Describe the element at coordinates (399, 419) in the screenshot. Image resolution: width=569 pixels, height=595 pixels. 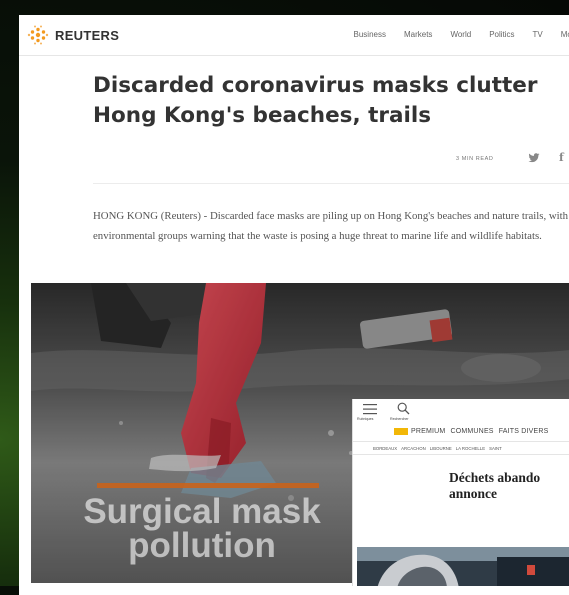
I see `search-label: Rechercher` at that location.